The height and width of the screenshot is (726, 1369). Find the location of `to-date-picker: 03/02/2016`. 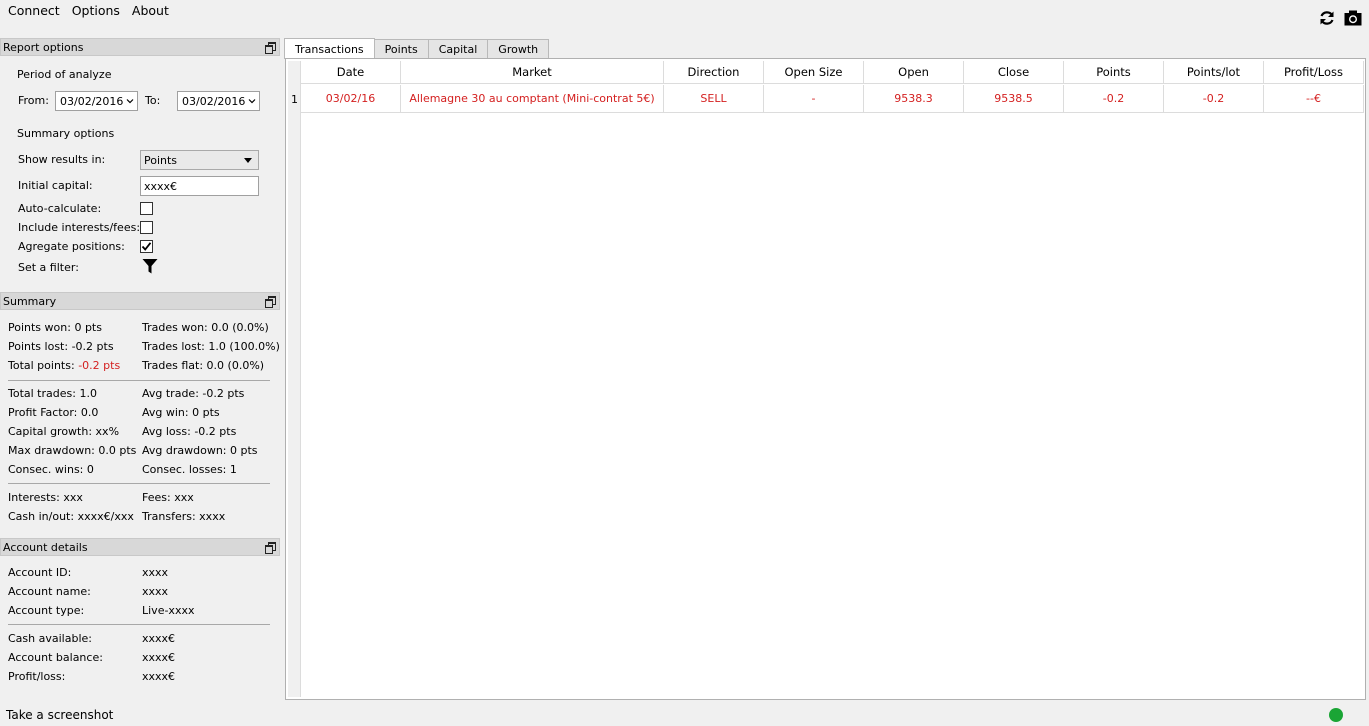

to-date-picker: 03/02/2016 is located at coordinates (218, 101).